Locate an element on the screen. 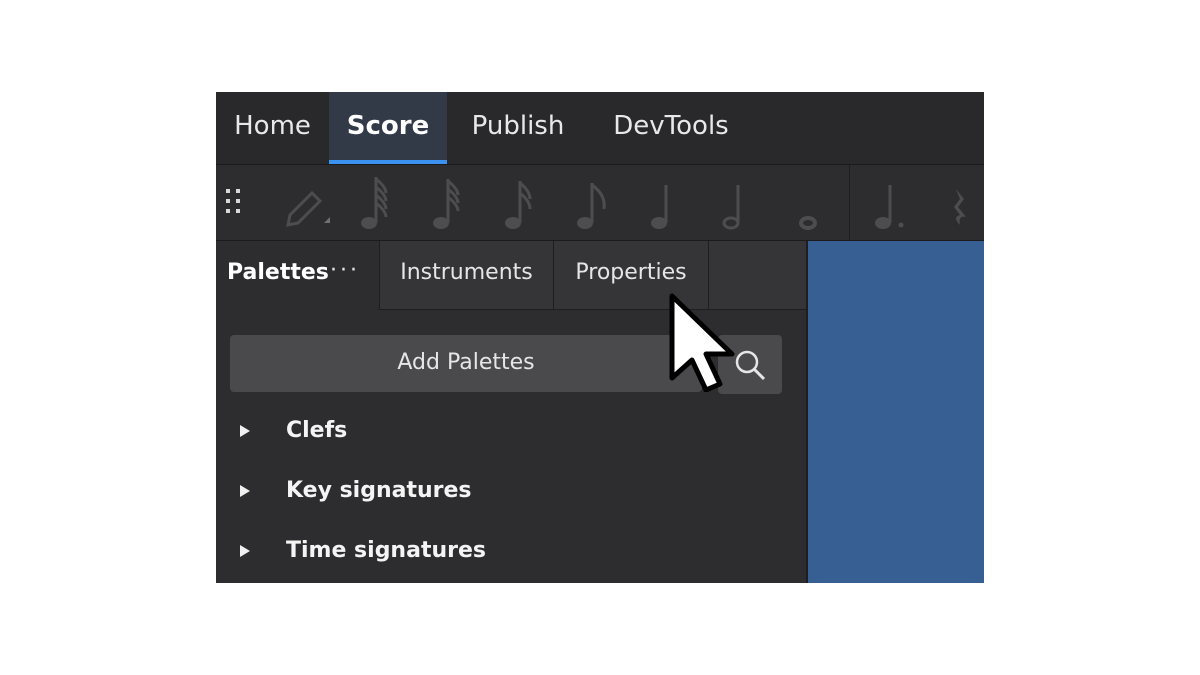 This screenshot has height=675, width=1200. 64th-note-icon is located at coordinates (376, 202).